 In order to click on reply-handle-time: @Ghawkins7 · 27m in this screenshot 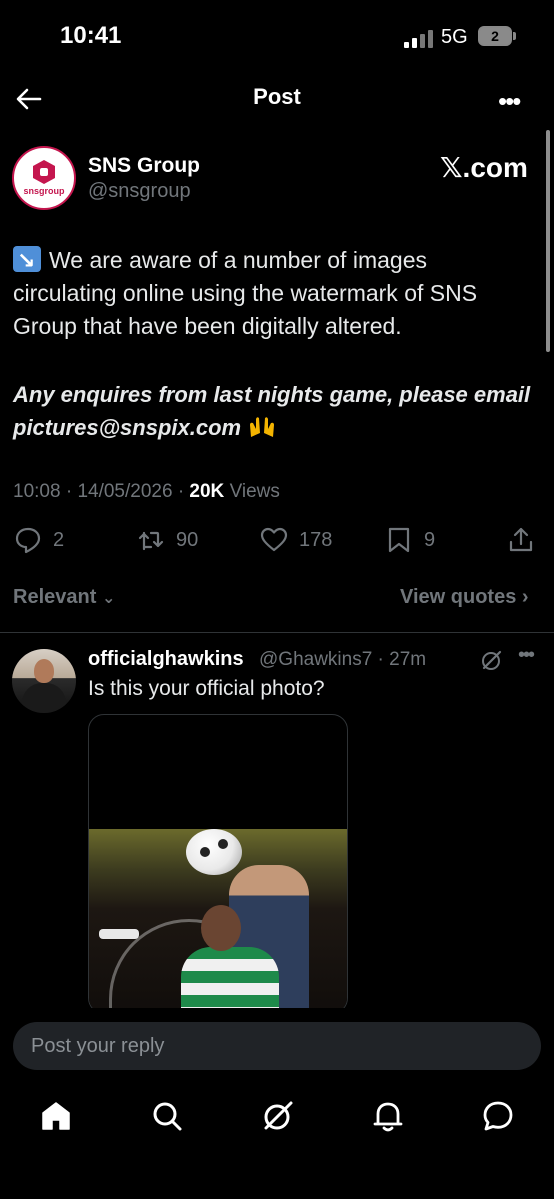, I will do `click(342, 660)`.